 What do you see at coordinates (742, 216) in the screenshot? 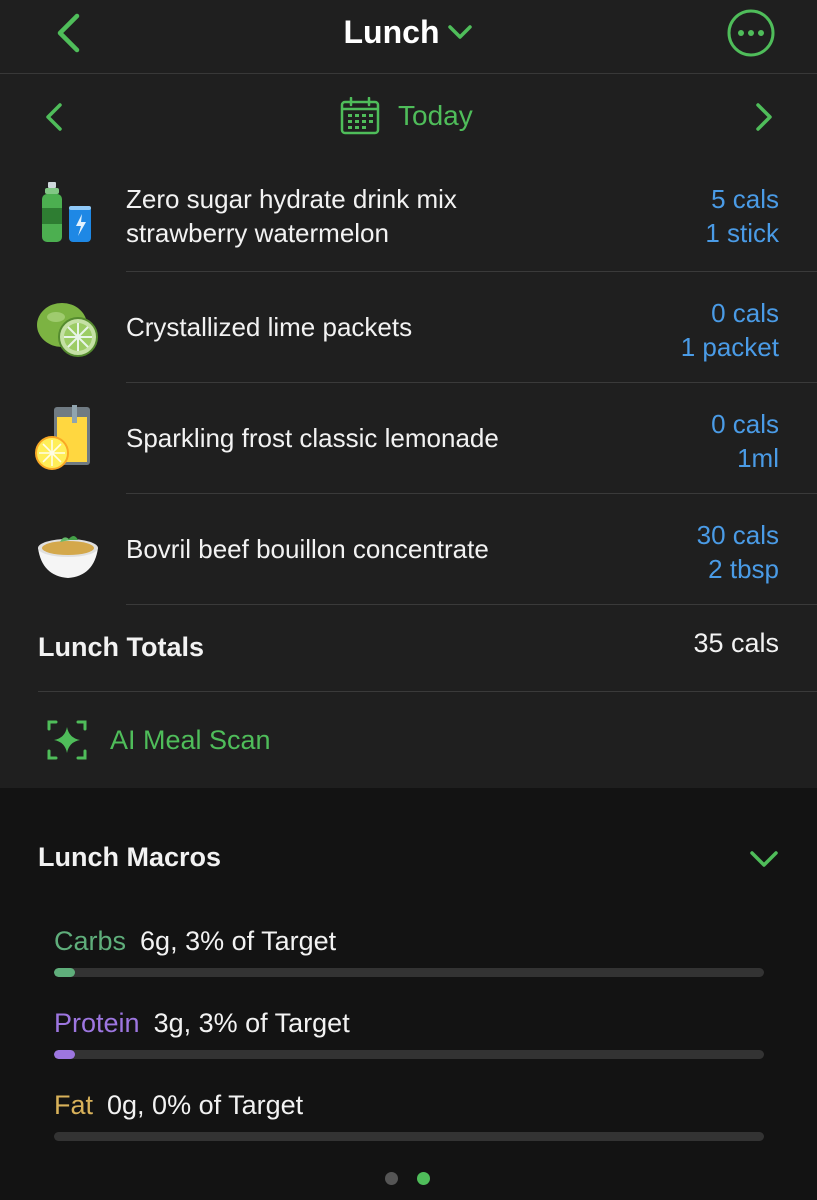
I see `food-values: 5 cals 1 stick` at bounding box center [742, 216].